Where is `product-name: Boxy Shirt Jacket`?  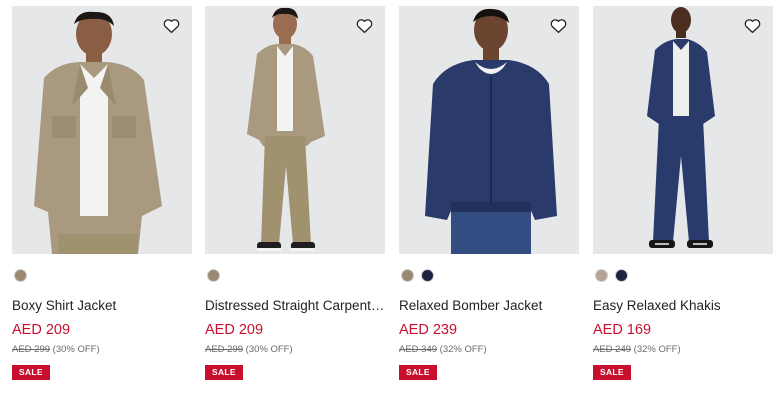 product-name: Boxy Shirt Jacket is located at coordinates (102, 306).